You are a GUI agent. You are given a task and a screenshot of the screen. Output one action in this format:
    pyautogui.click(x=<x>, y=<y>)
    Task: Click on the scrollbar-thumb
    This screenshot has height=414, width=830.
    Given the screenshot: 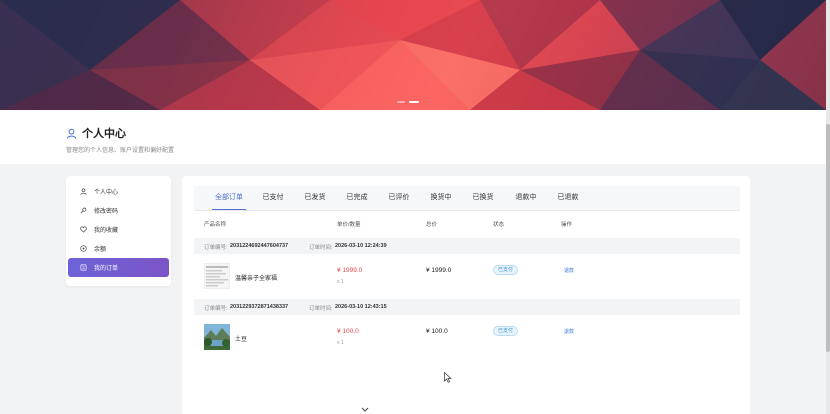 What is the action you would take?
    pyautogui.click(x=828, y=238)
    